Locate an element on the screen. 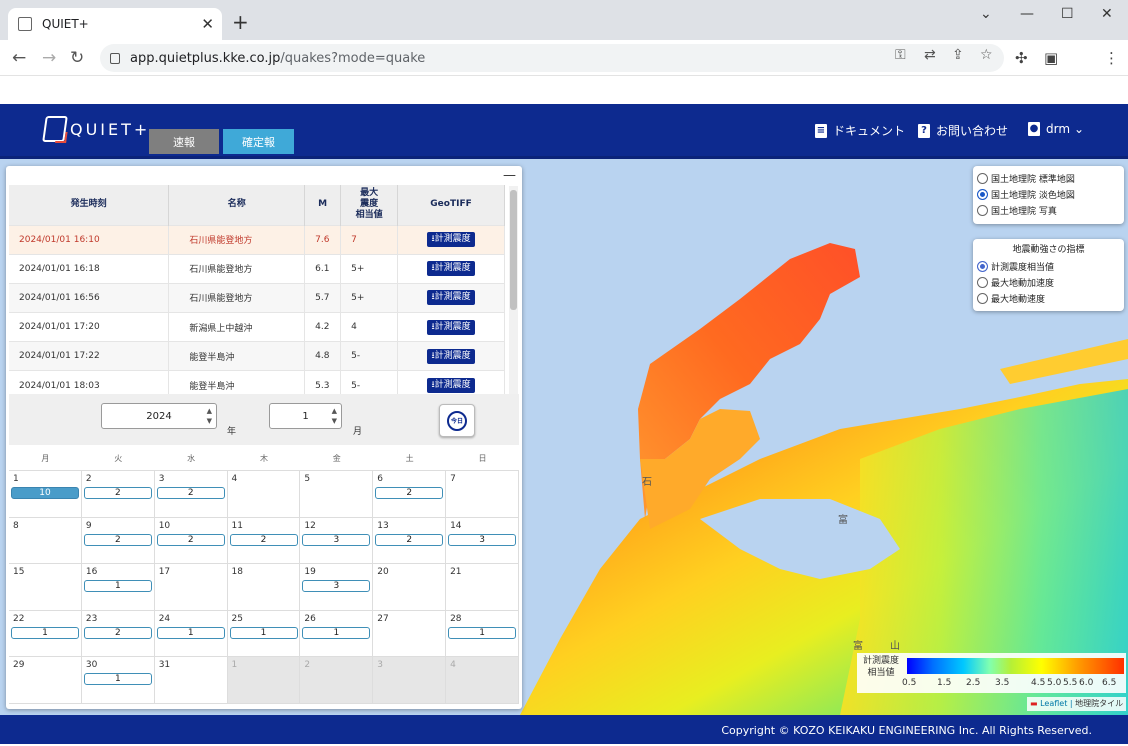 Image resolution: width=1128 pixels, height=746 pixels. new-tab-button: + is located at coordinates (240, 22).